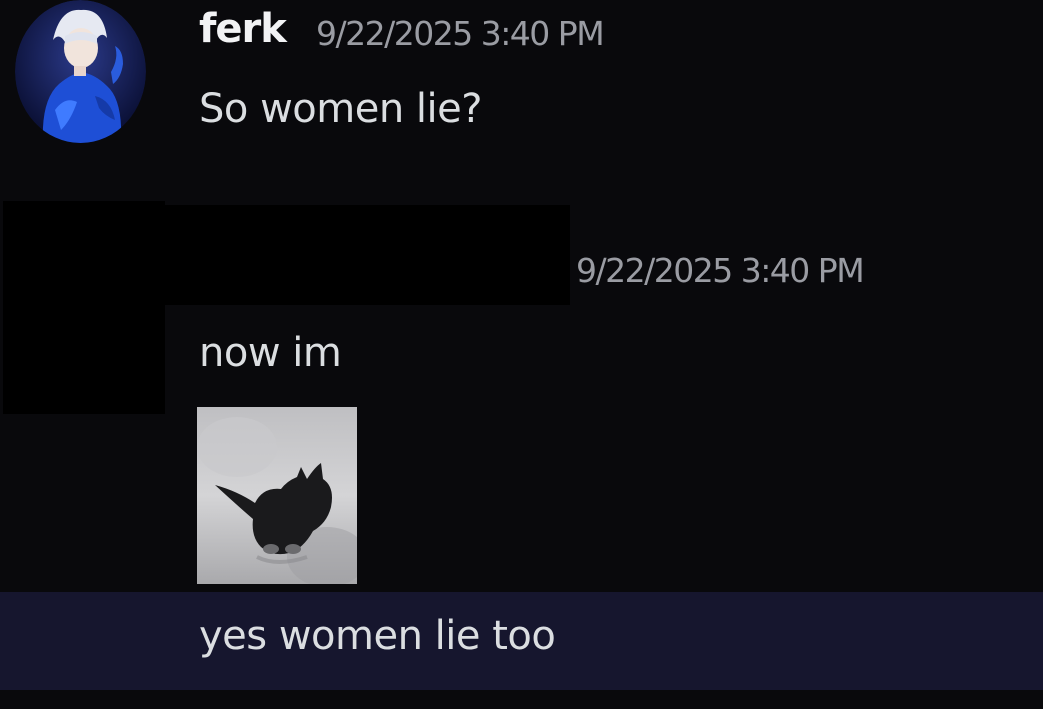  Describe the element at coordinates (367, 255) in the screenshot. I see `redacted-author` at that location.